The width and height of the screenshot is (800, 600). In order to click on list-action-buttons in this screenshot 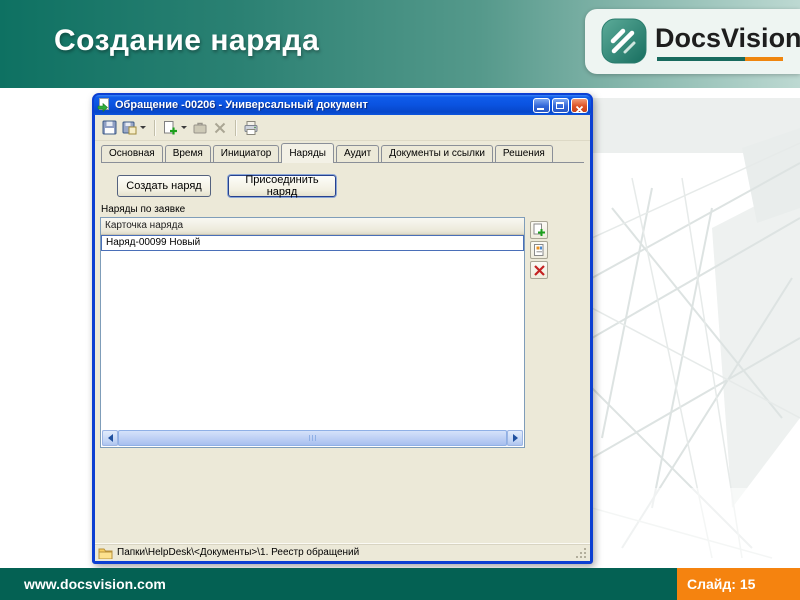, I will do `click(539, 250)`.